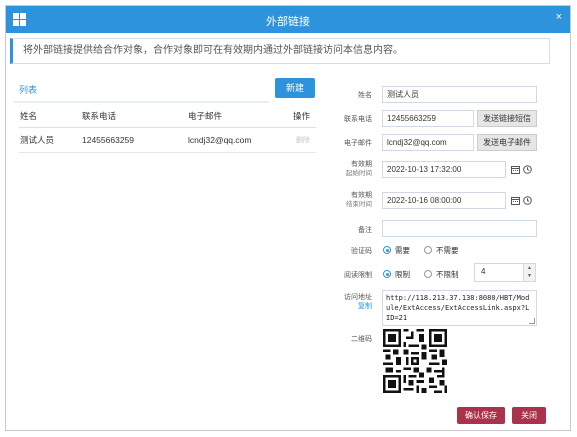 Image resolution: width=577 pixels, height=437 pixels. Describe the element at coordinates (302, 116) in the screenshot. I see `column-header-action: 操作` at that location.